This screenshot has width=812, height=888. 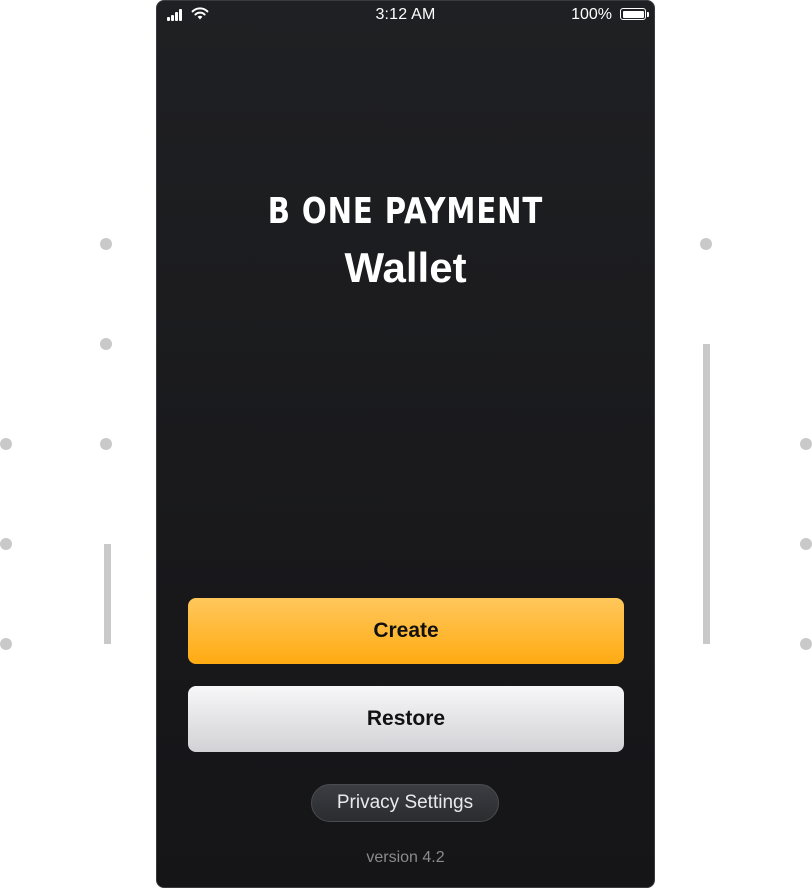 I want to click on version-label: version 4.2, so click(x=405, y=857).